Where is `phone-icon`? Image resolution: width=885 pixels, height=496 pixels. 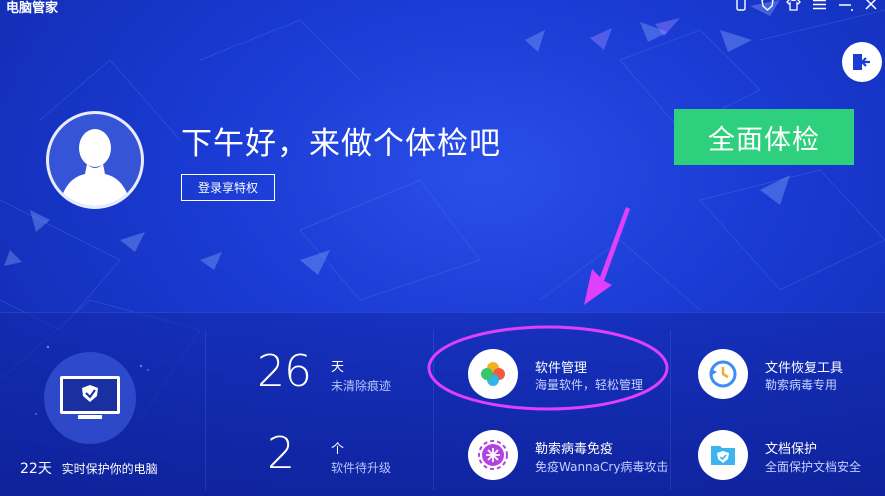 phone-icon is located at coordinates (741, 6).